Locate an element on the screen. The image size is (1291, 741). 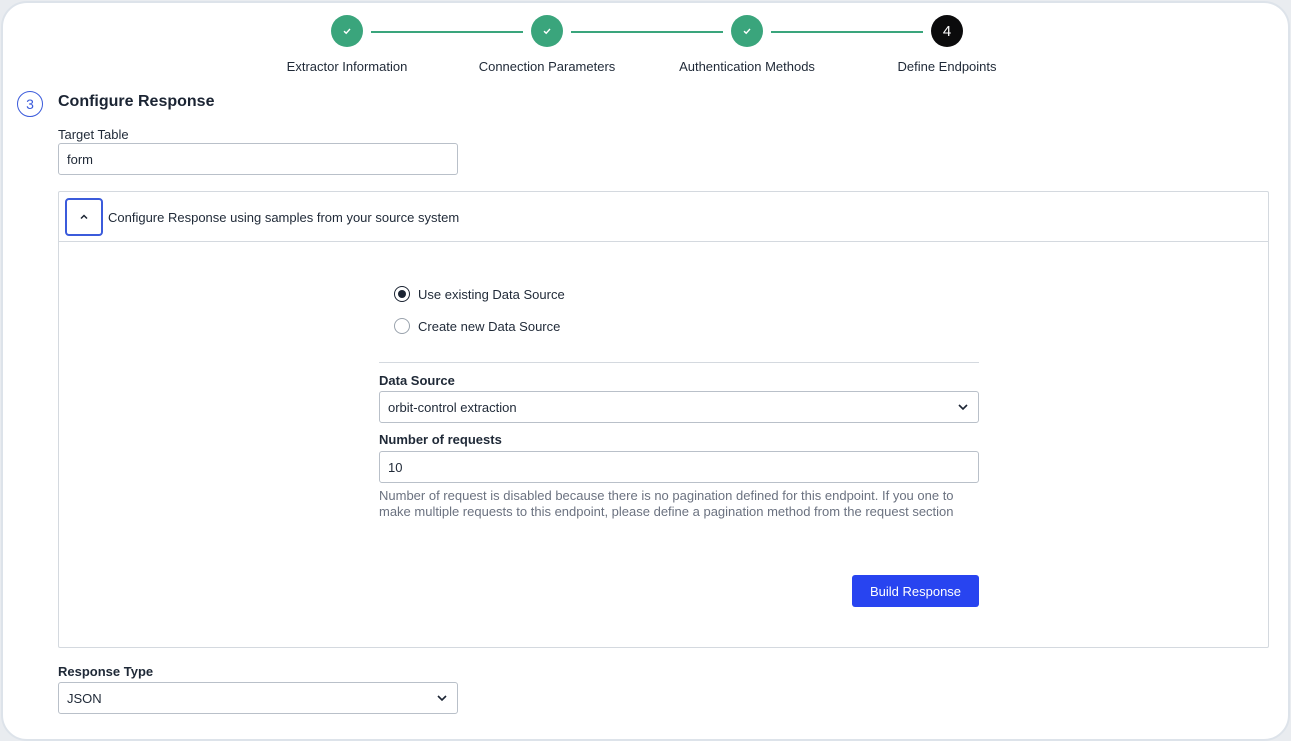
section-number-badge: 3 is located at coordinates (30, 104).